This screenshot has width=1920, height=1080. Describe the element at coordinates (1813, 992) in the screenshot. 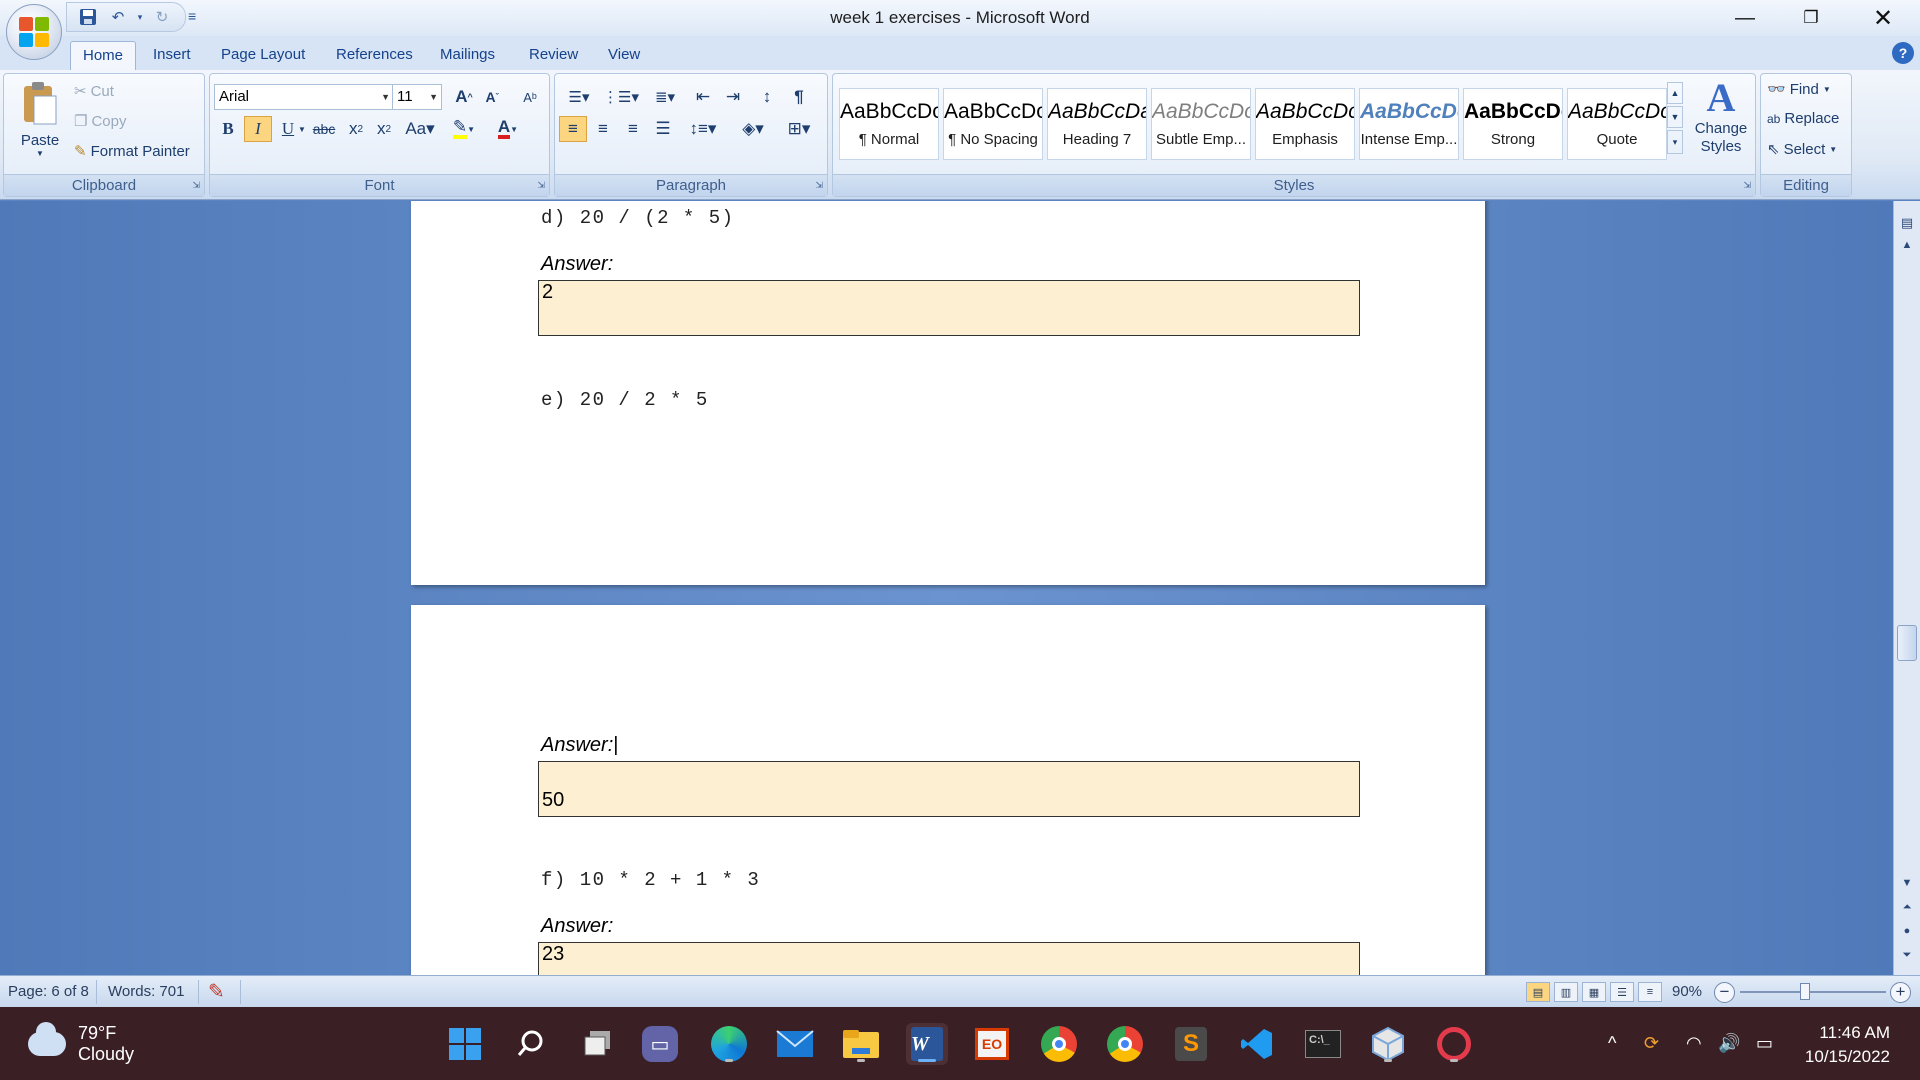

I see `zoom-slider` at that location.